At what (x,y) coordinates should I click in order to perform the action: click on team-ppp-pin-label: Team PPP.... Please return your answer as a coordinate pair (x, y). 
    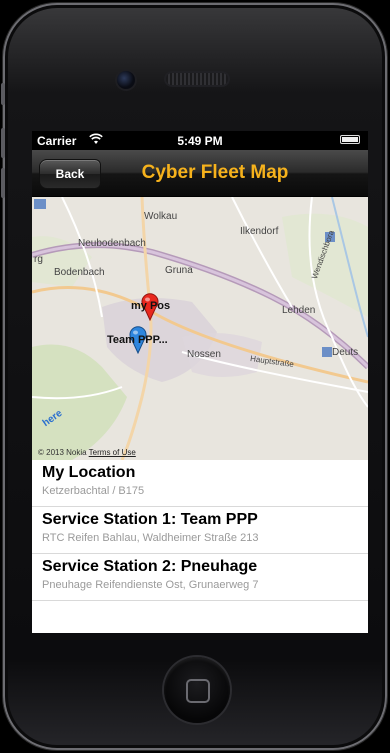
    Looking at the image, I should click on (137, 340).